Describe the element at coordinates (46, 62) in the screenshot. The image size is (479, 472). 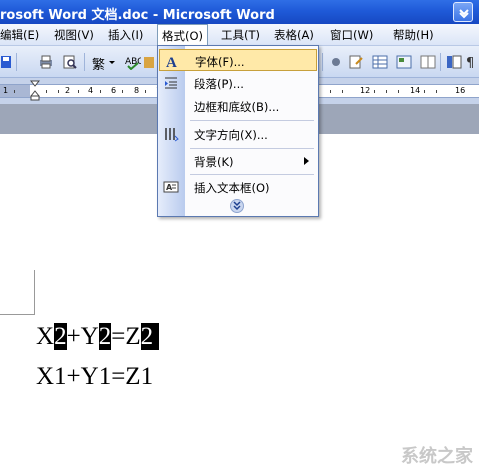
I see `print-icon` at that location.